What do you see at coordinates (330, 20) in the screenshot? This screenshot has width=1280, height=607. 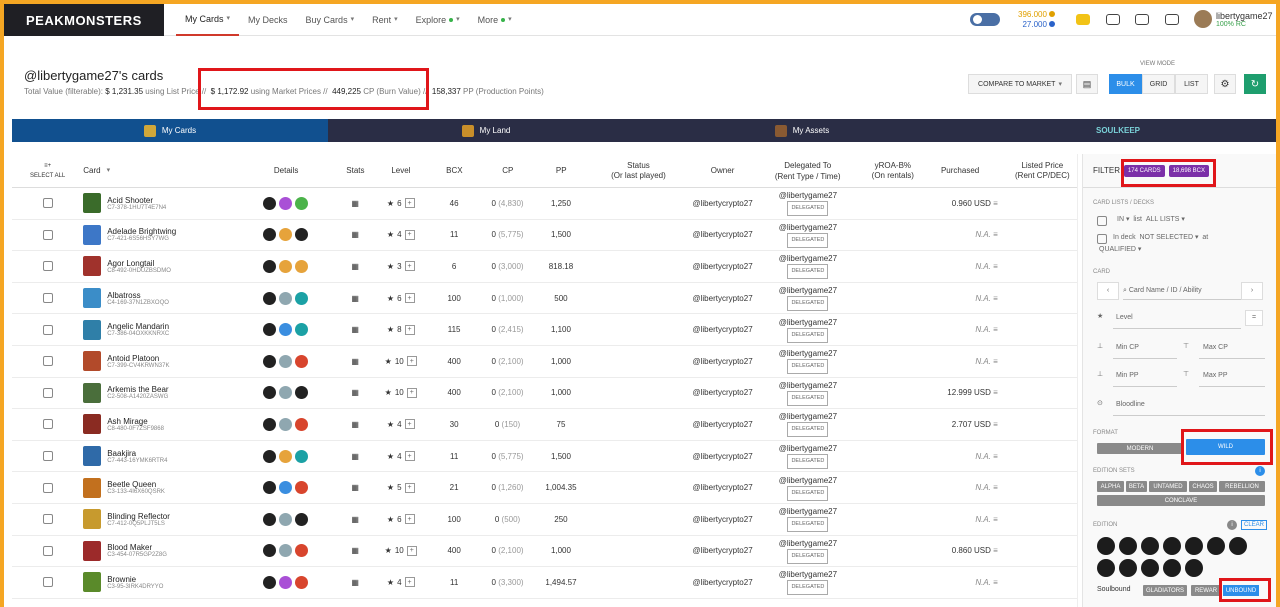 I see `nav-item-buy-cards: Buy Cards ▾` at bounding box center [330, 20].